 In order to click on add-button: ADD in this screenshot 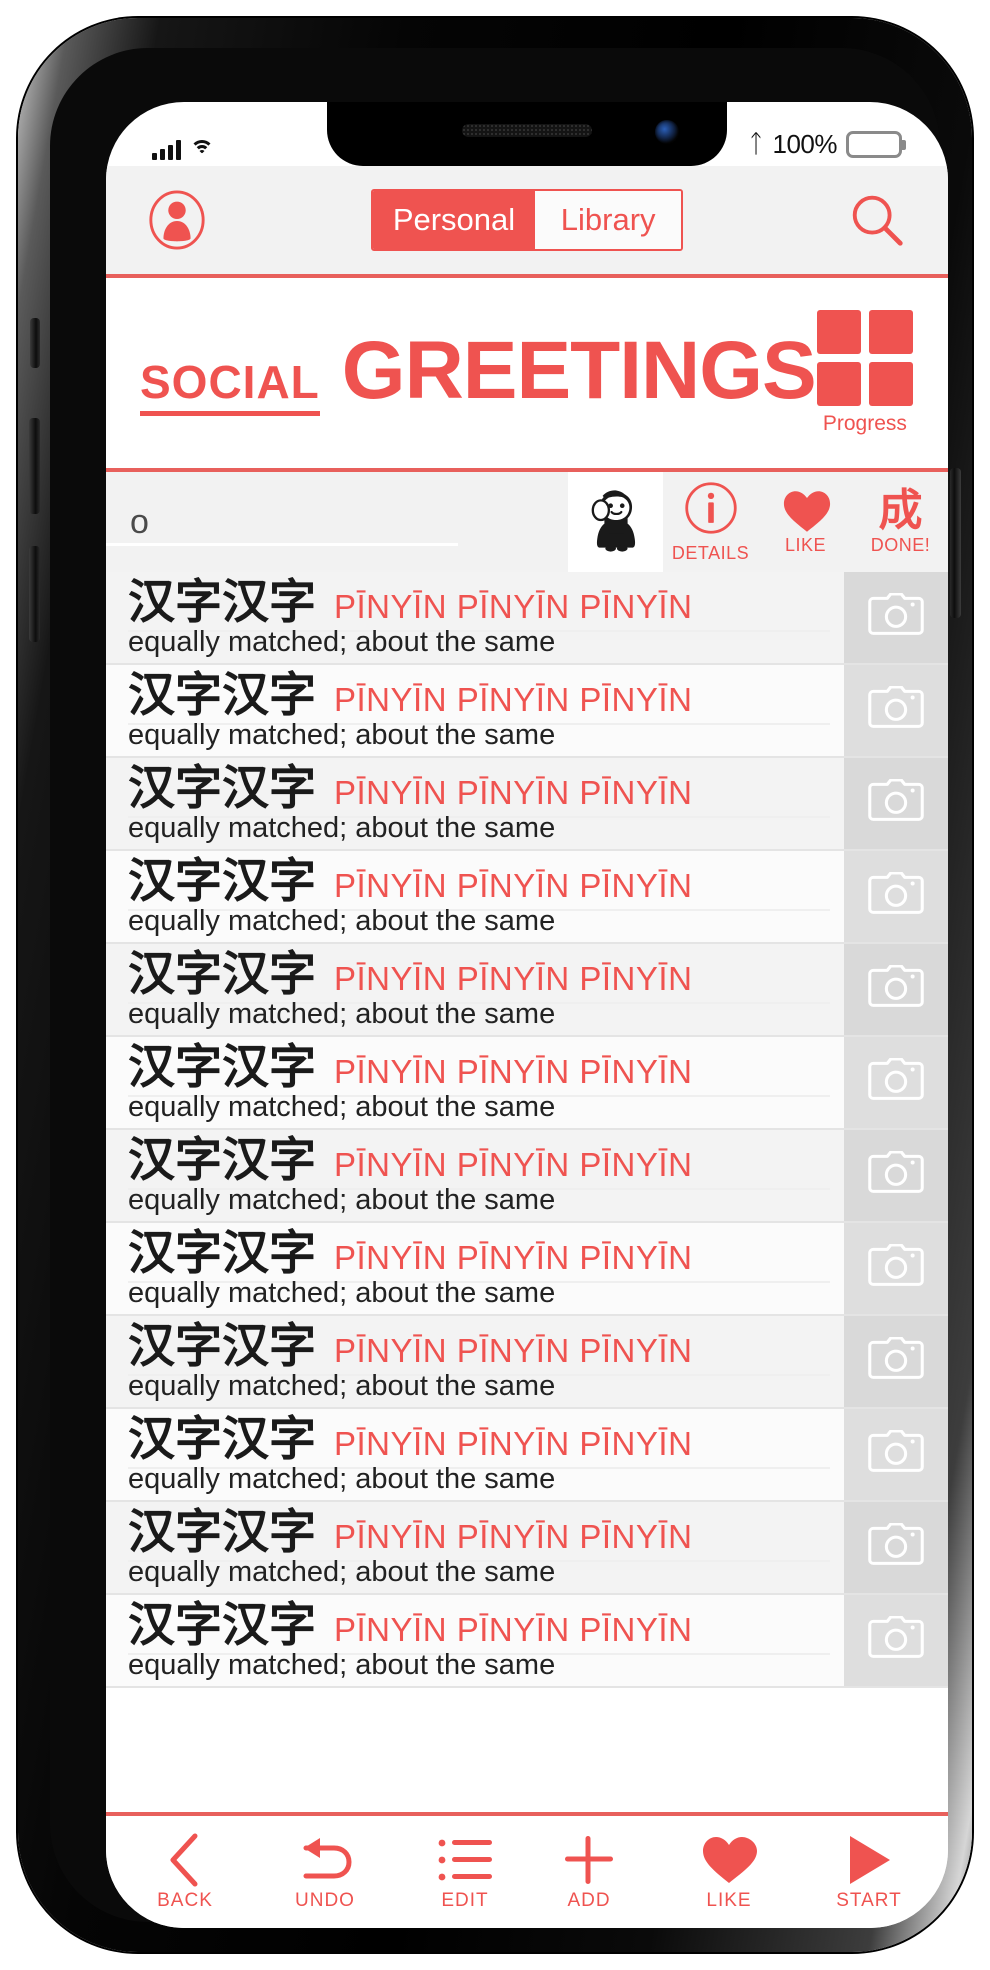, I will do `click(589, 1872)`.